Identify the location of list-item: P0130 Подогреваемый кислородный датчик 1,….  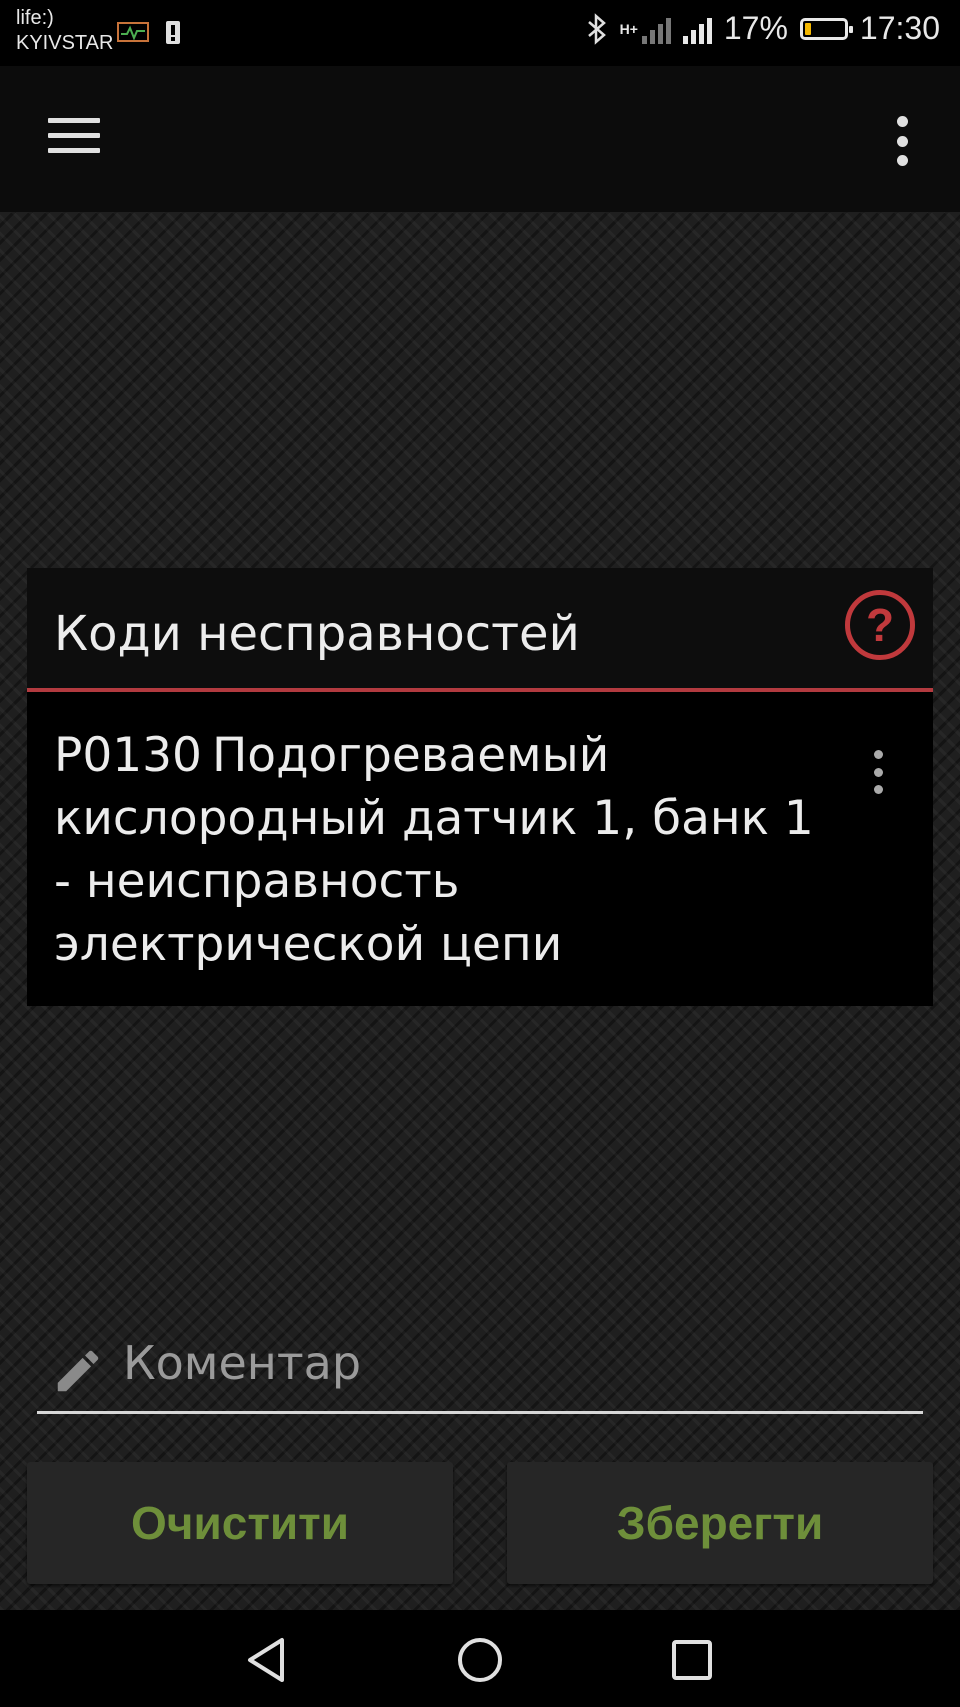
(434, 850).